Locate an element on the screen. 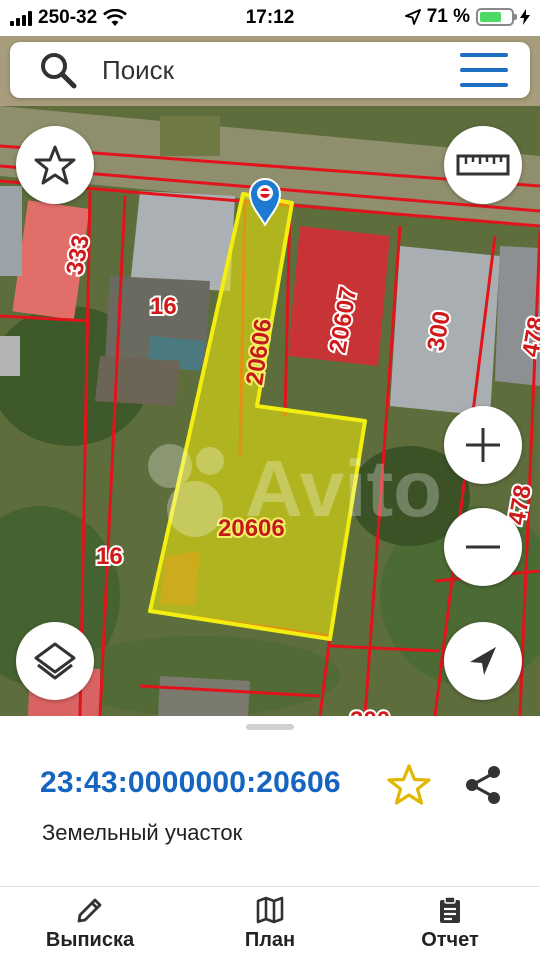 The width and height of the screenshot is (540, 960). favorite-map-button is located at coordinates (55, 165).